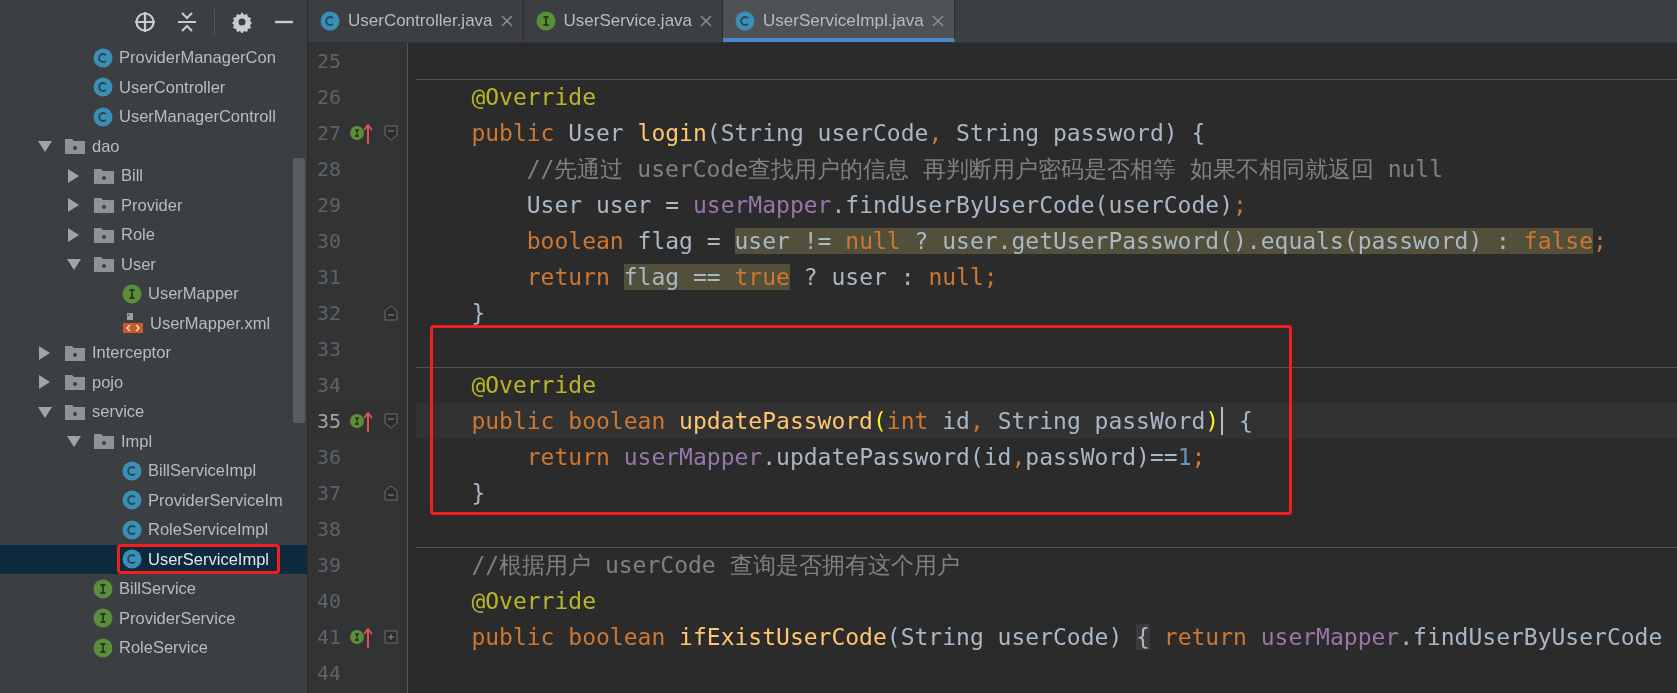  Describe the element at coordinates (153, 58) in the screenshot. I see `tree-item: ProviderManagerCon` at that location.